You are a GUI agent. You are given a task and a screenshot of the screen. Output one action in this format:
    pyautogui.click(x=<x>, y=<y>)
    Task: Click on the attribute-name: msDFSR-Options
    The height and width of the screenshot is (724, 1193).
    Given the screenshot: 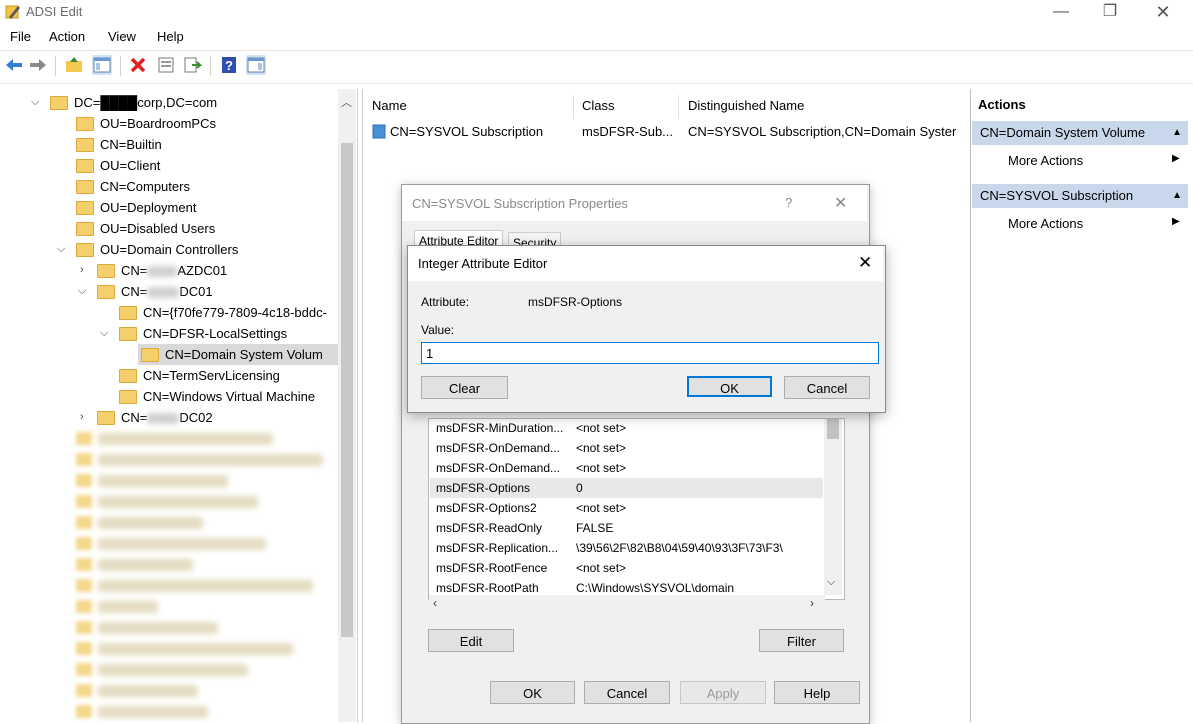 What is the action you would take?
    pyautogui.click(x=483, y=488)
    